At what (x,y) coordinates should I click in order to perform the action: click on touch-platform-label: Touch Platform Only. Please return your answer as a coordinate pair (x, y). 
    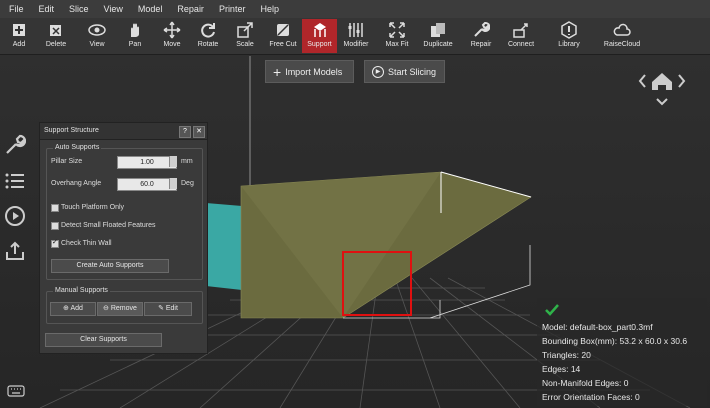
    Looking at the image, I should click on (93, 207).